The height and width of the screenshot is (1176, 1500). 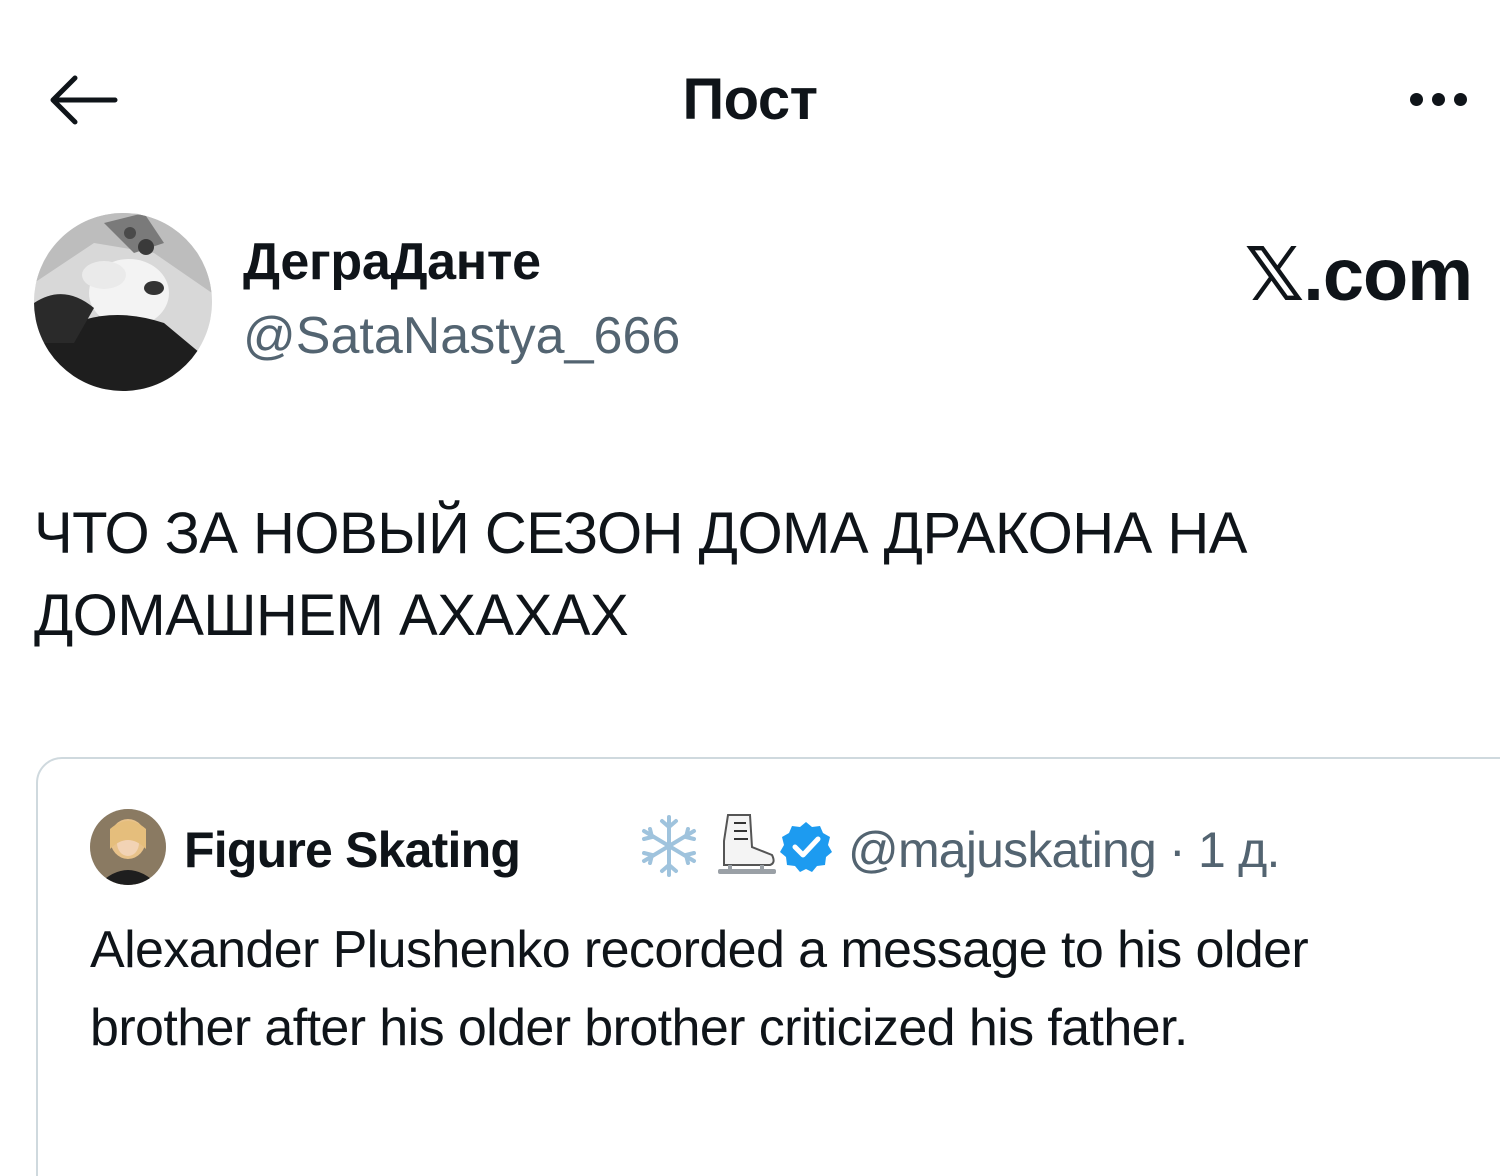 What do you see at coordinates (1416, 99) in the screenshot?
I see `more-horizontal-icon` at bounding box center [1416, 99].